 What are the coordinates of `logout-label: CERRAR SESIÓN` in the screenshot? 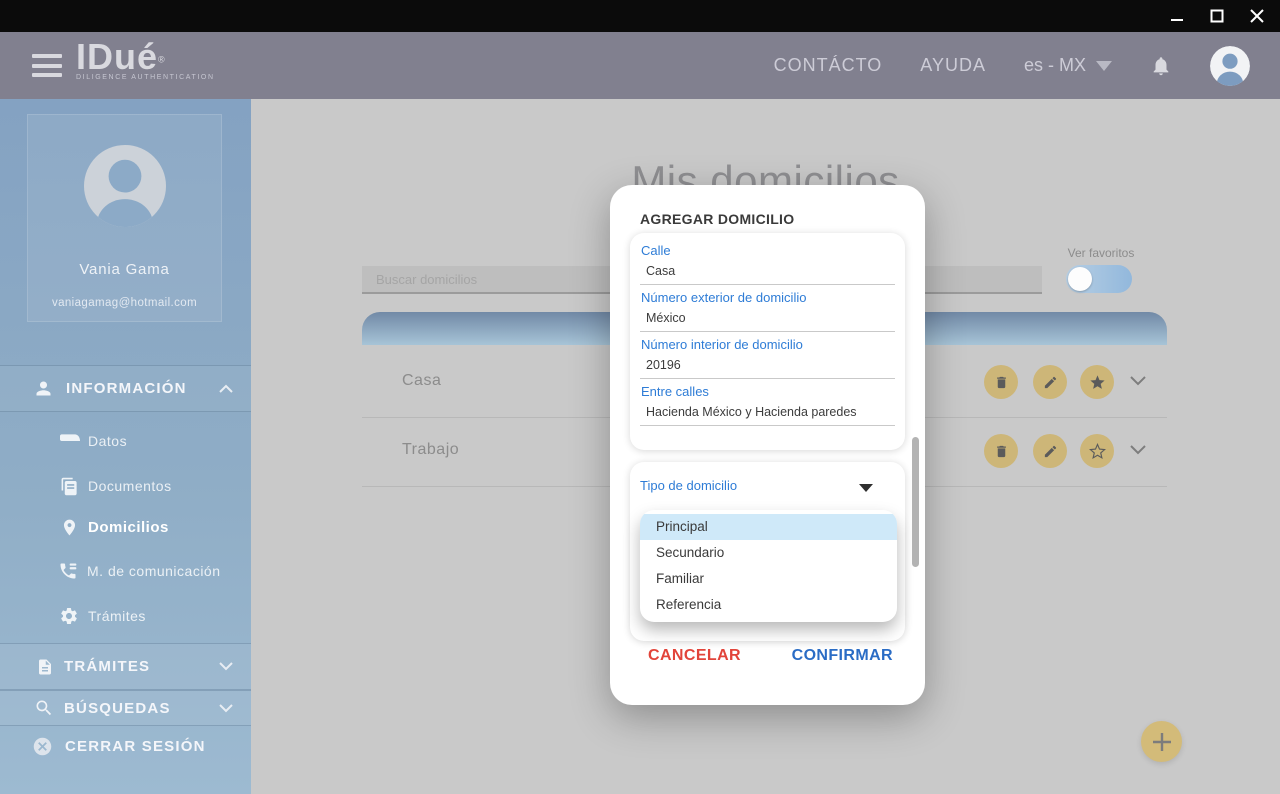 It's located at (135, 746).